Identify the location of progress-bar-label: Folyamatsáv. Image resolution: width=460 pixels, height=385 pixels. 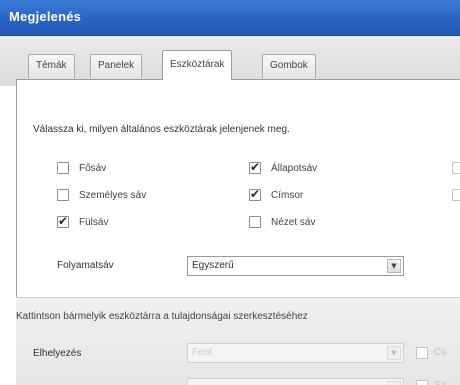
(85, 265).